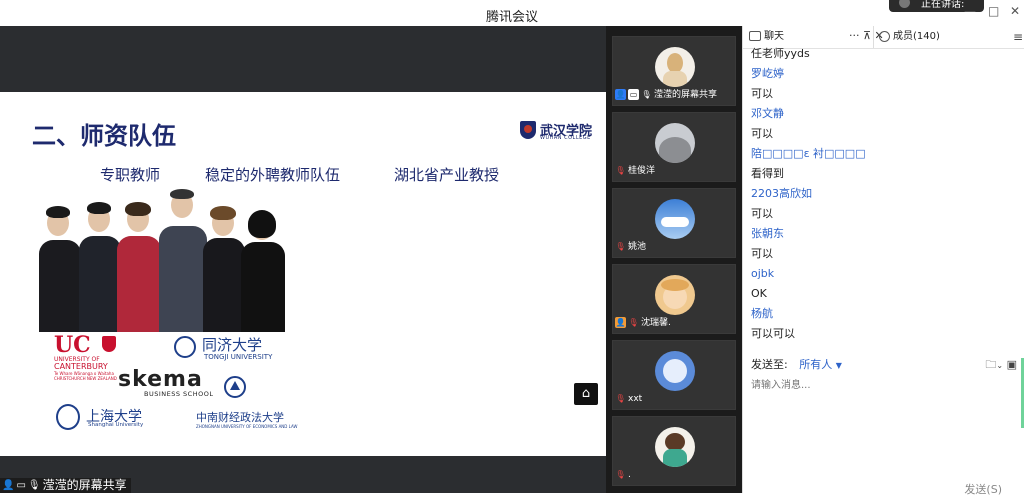 The image size is (1024, 497). I want to click on skema-logo: skema BUSINESS SCHOOL, so click(165, 383).